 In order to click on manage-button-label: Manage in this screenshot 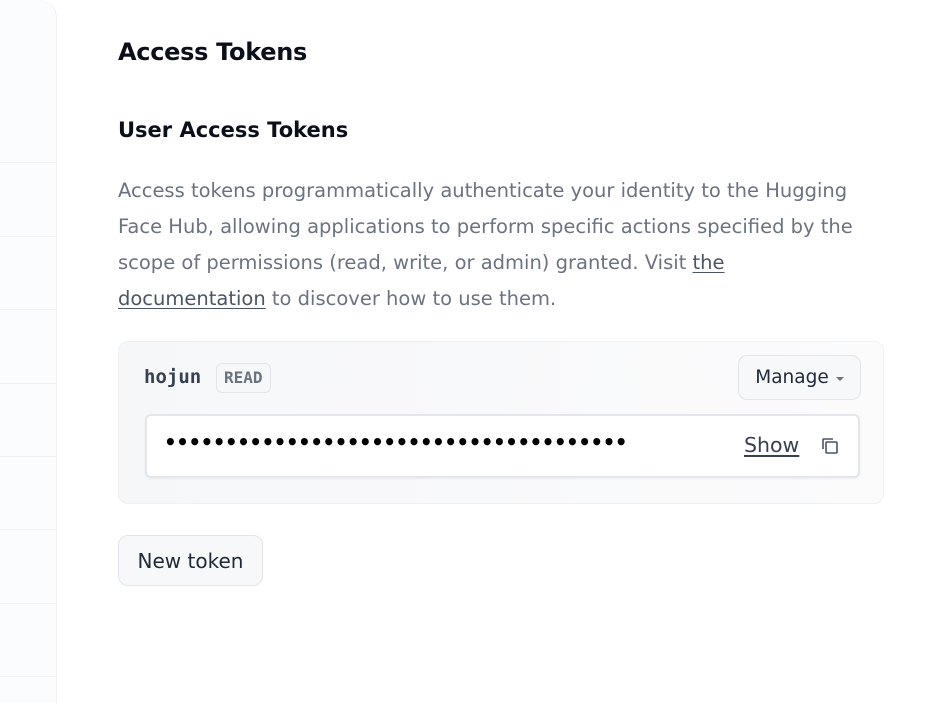, I will do `click(792, 377)`.